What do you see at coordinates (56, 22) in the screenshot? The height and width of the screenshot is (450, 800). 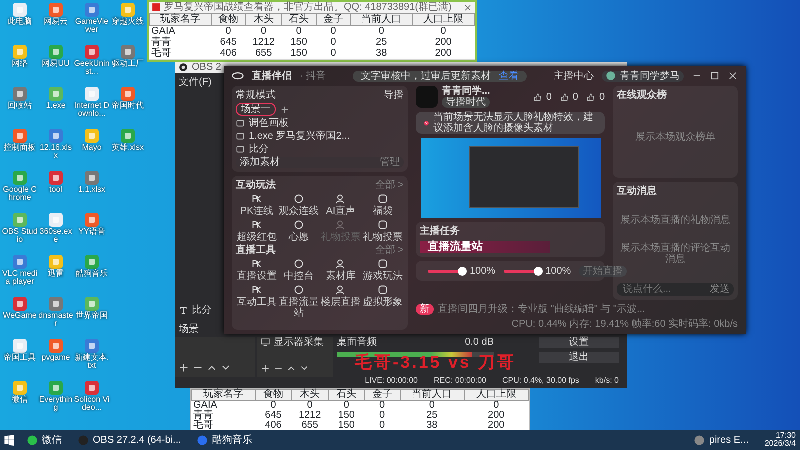 I see `icon-label: 网易云` at bounding box center [56, 22].